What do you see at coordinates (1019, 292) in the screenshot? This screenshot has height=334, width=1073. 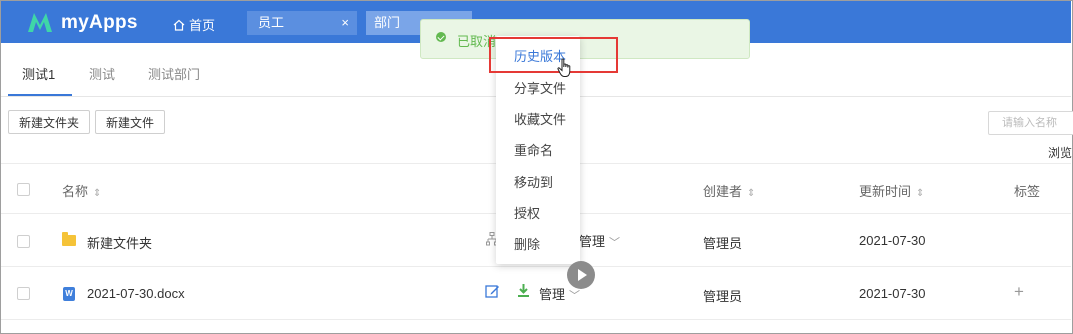 I see `add-tag-button: +` at bounding box center [1019, 292].